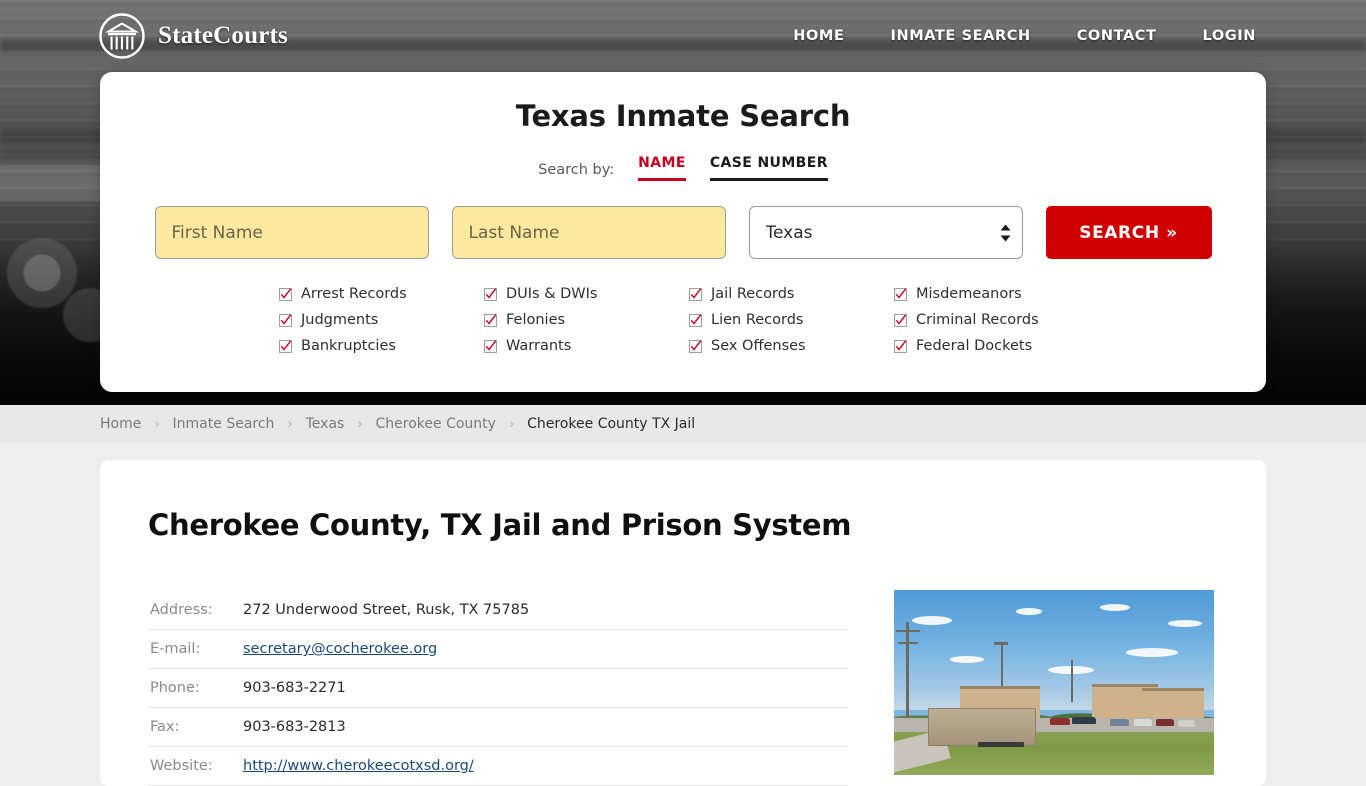  I want to click on detail-label-email: E-mail:, so click(195, 649).